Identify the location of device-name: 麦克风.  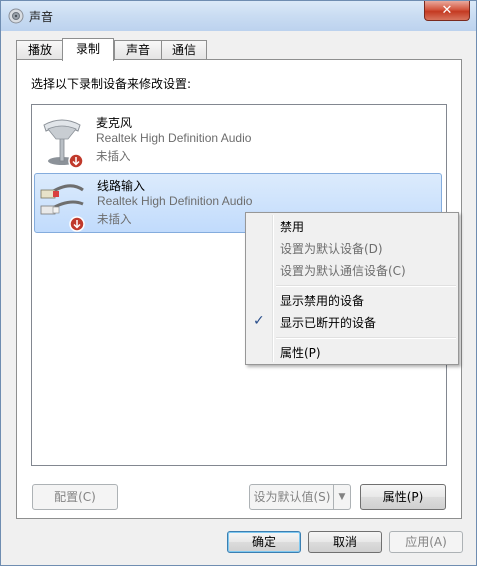
(114, 123).